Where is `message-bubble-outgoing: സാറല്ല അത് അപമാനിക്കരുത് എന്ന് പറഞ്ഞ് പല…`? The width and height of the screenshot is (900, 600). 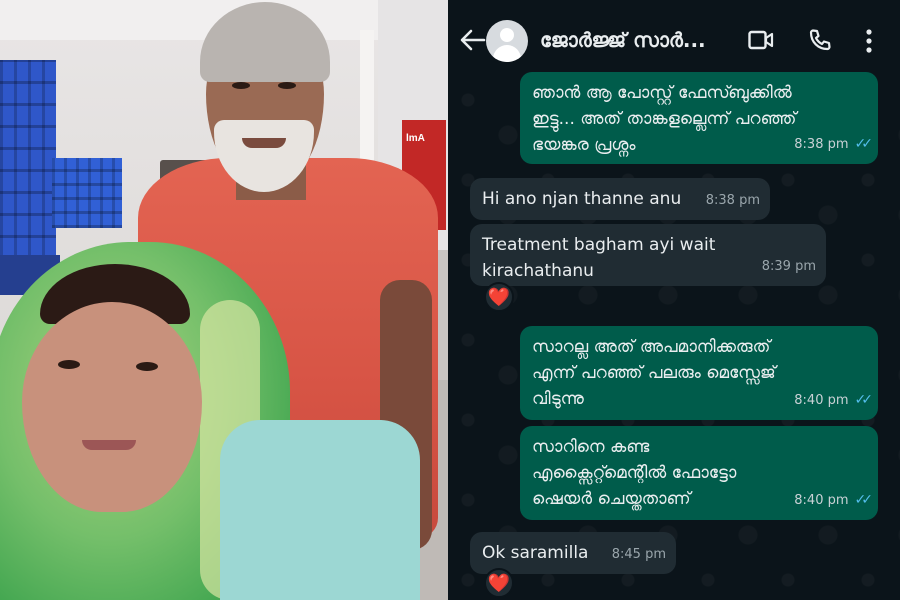
message-bubble-outgoing: സാറല്ല അത് അപമാനിക്കരുത് എന്ന് പറഞ്ഞ് പല… is located at coordinates (699, 373).